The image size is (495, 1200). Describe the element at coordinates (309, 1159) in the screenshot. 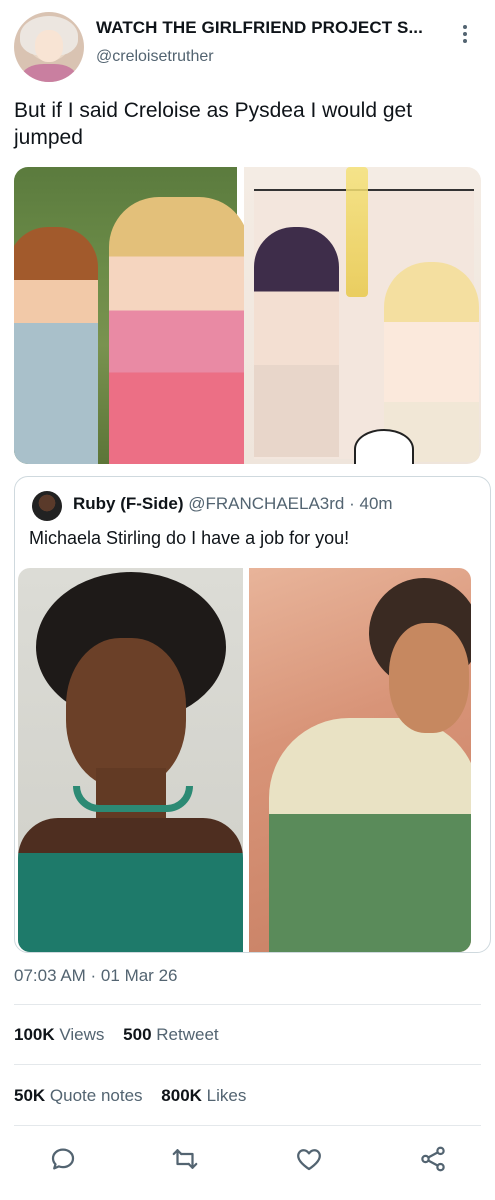

I see `heart-icon` at that location.